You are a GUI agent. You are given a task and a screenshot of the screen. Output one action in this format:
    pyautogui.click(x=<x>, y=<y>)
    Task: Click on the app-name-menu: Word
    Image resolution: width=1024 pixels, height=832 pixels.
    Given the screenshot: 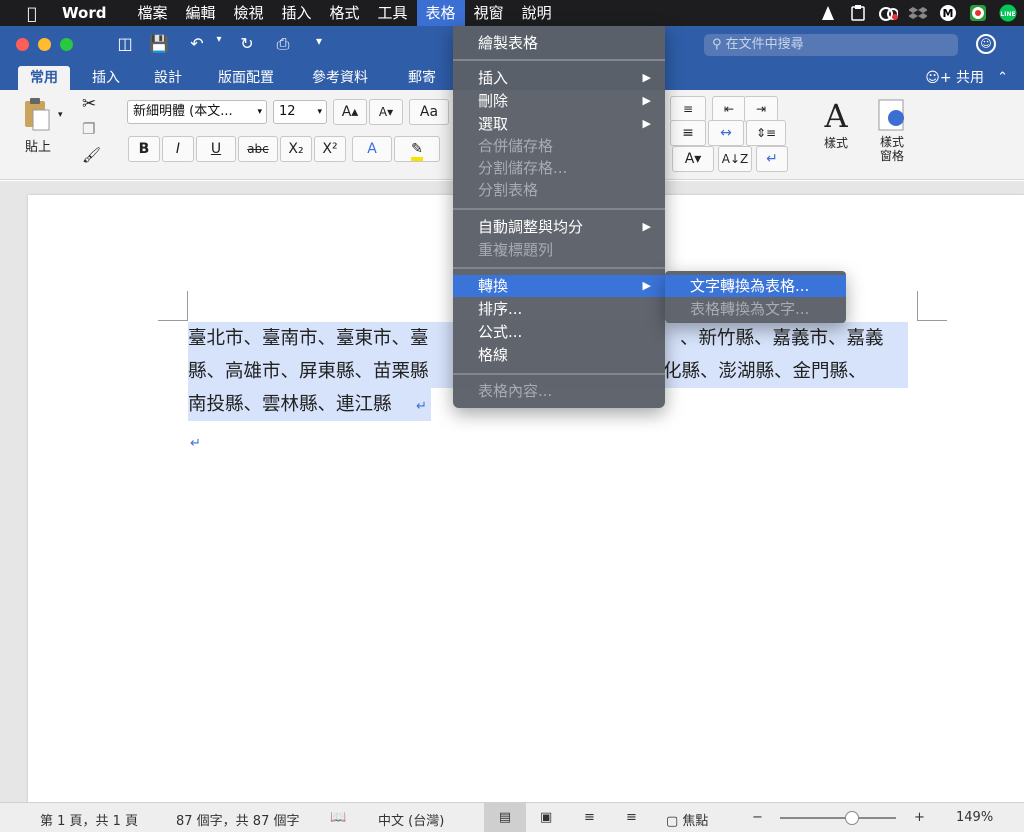 What is the action you would take?
    pyautogui.click(x=84, y=13)
    